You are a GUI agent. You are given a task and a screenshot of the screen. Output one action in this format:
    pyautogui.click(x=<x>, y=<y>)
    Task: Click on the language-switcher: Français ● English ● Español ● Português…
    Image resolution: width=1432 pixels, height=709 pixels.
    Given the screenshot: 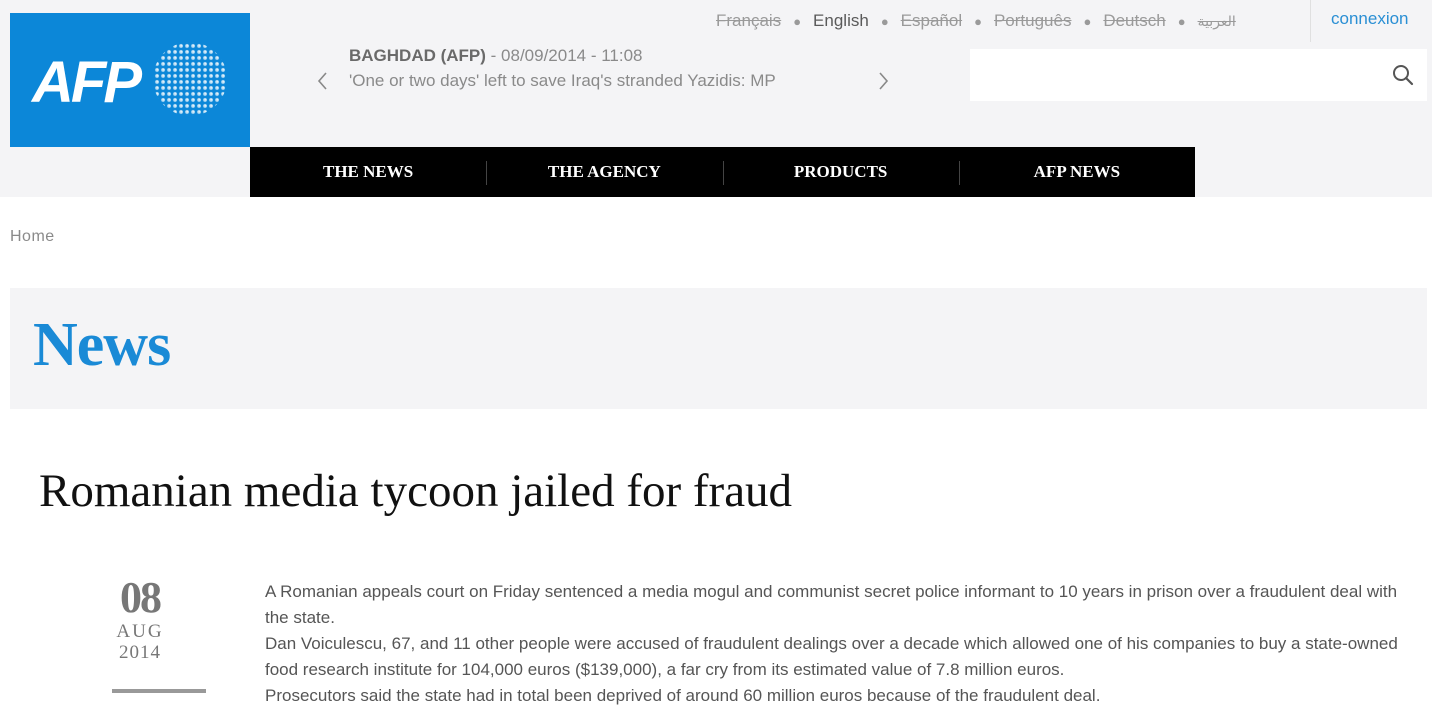 What is the action you would take?
    pyautogui.click(x=976, y=21)
    